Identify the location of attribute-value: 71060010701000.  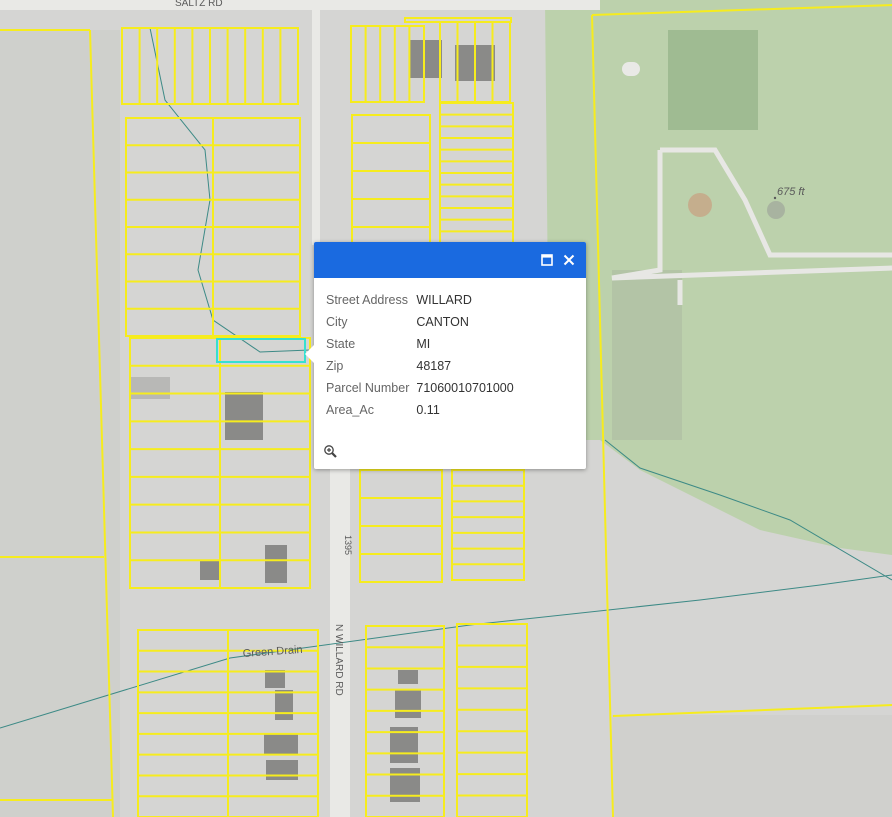
(465, 388).